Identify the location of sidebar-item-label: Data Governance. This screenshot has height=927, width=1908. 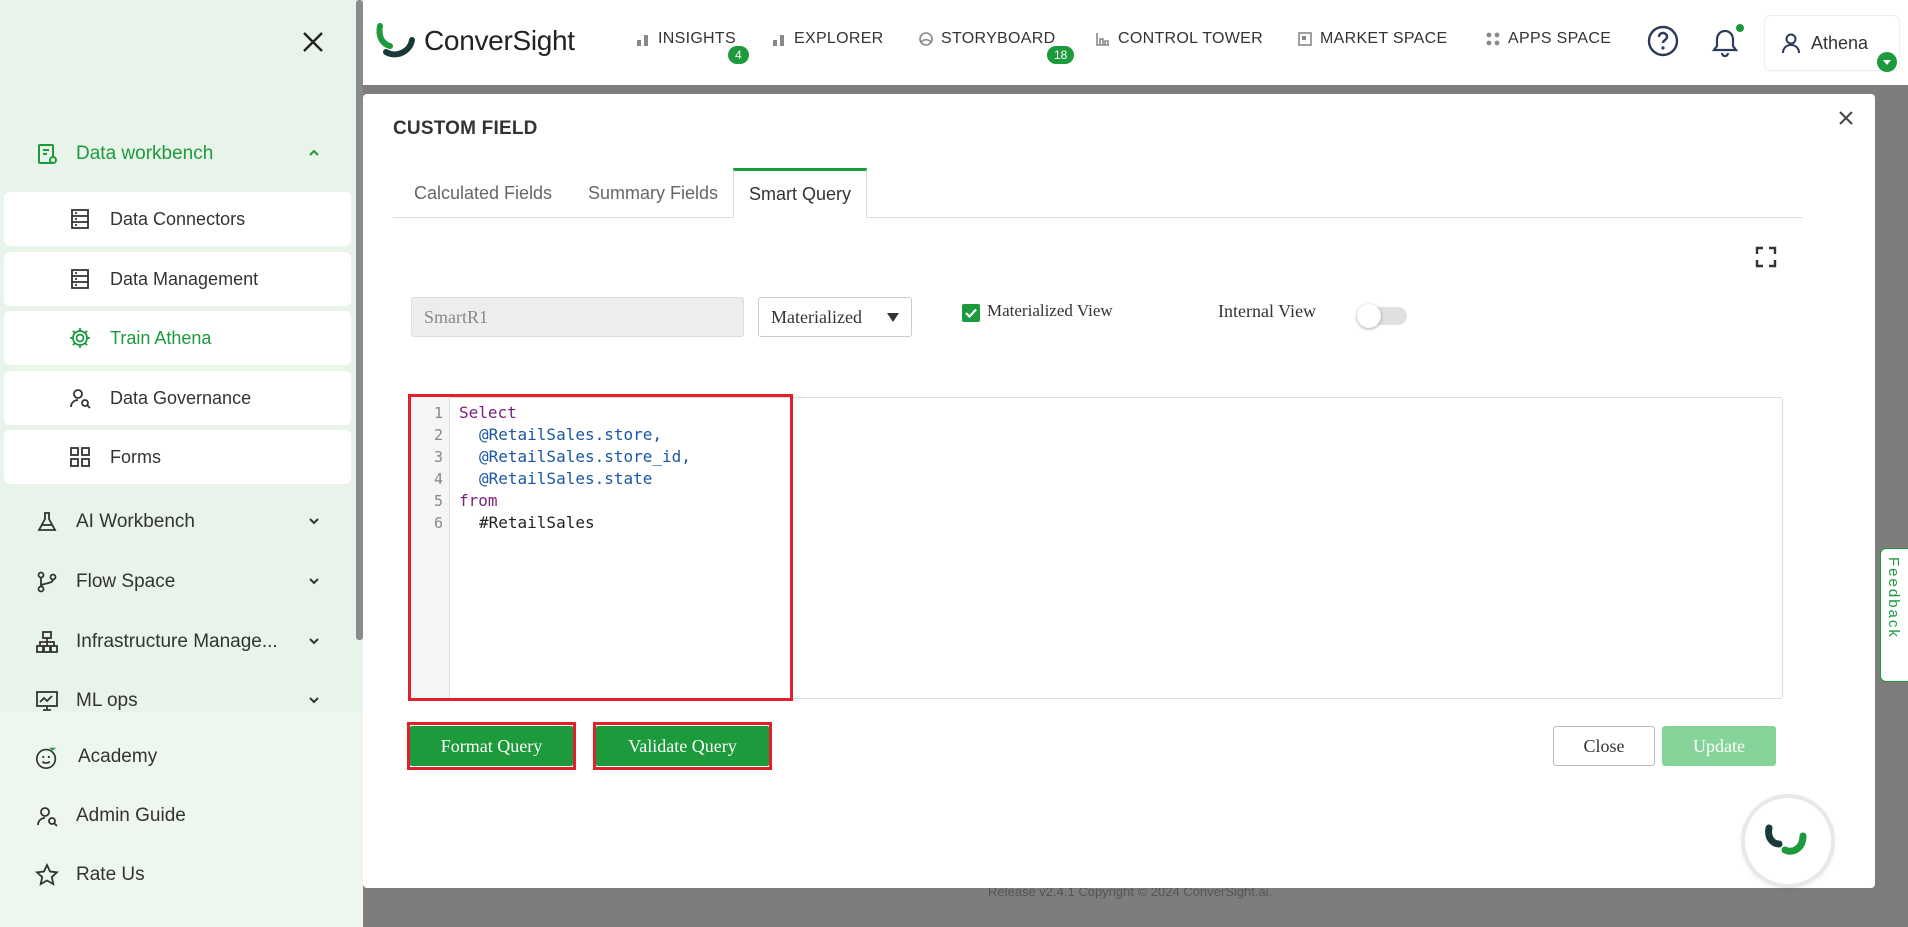
(181, 397).